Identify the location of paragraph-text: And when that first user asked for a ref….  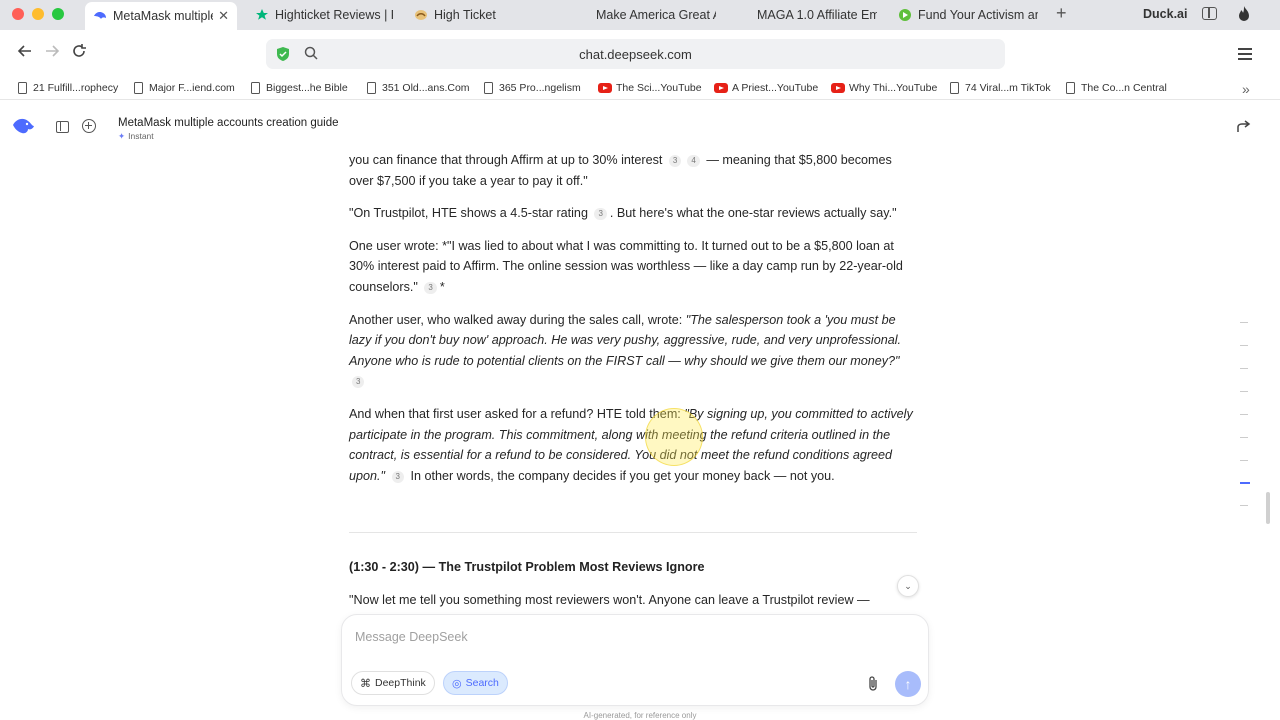
(517, 413).